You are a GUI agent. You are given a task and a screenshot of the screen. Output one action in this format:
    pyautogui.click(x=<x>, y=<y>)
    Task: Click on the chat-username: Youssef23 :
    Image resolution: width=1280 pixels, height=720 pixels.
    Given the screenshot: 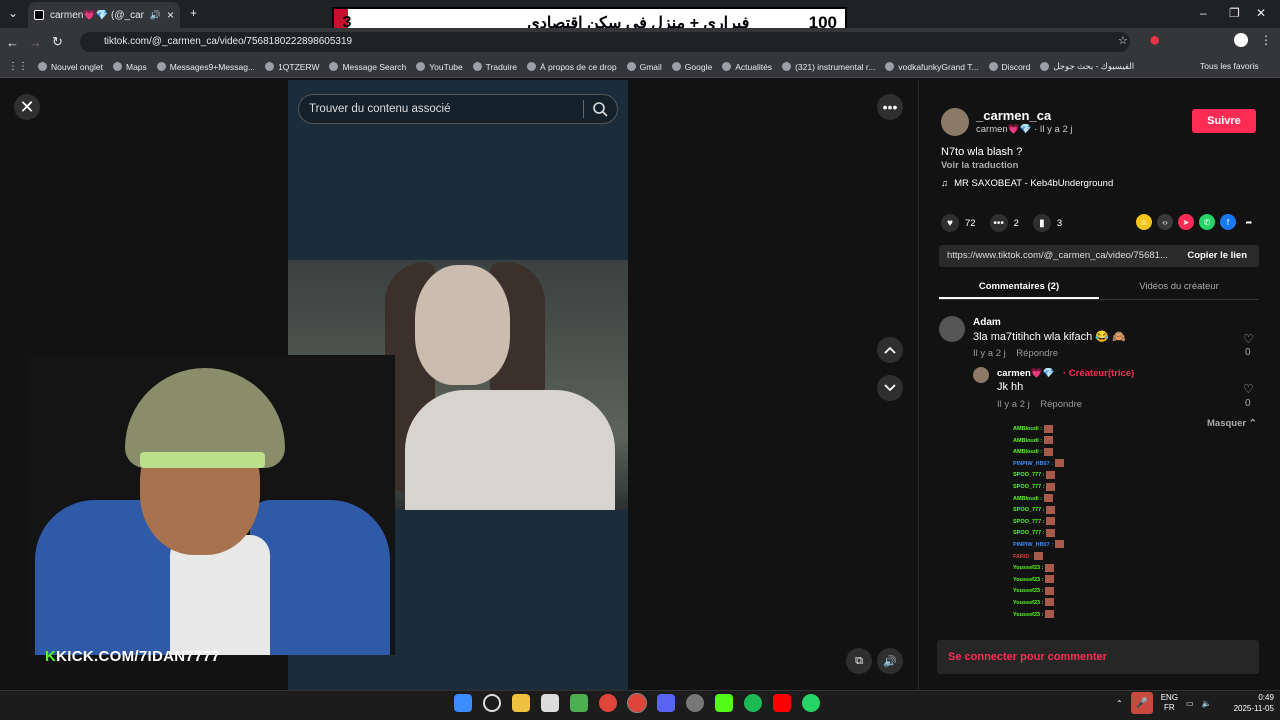 What is the action you would take?
    pyautogui.click(x=1029, y=579)
    